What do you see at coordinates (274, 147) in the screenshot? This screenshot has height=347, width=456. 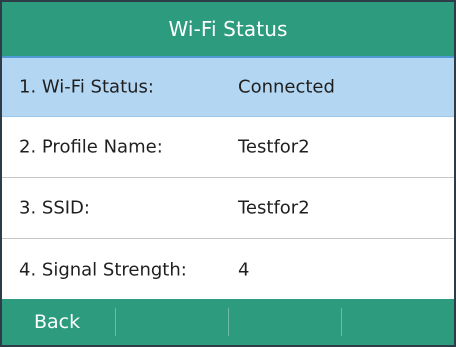 I see `profile-name-value: Testfor2` at bounding box center [274, 147].